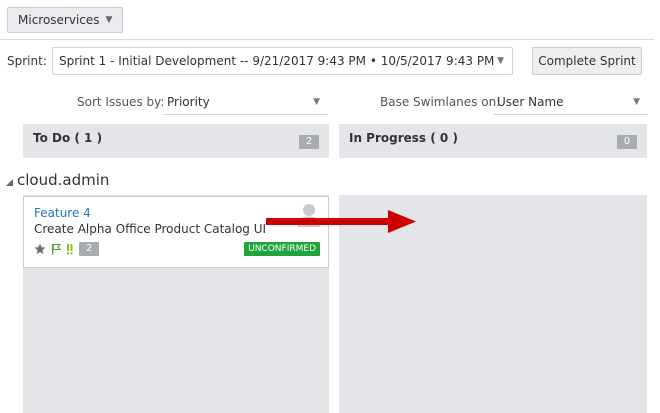 The height and width of the screenshot is (413, 660). Describe the element at coordinates (40, 249) in the screenshot. I see `star-icon` at that location.